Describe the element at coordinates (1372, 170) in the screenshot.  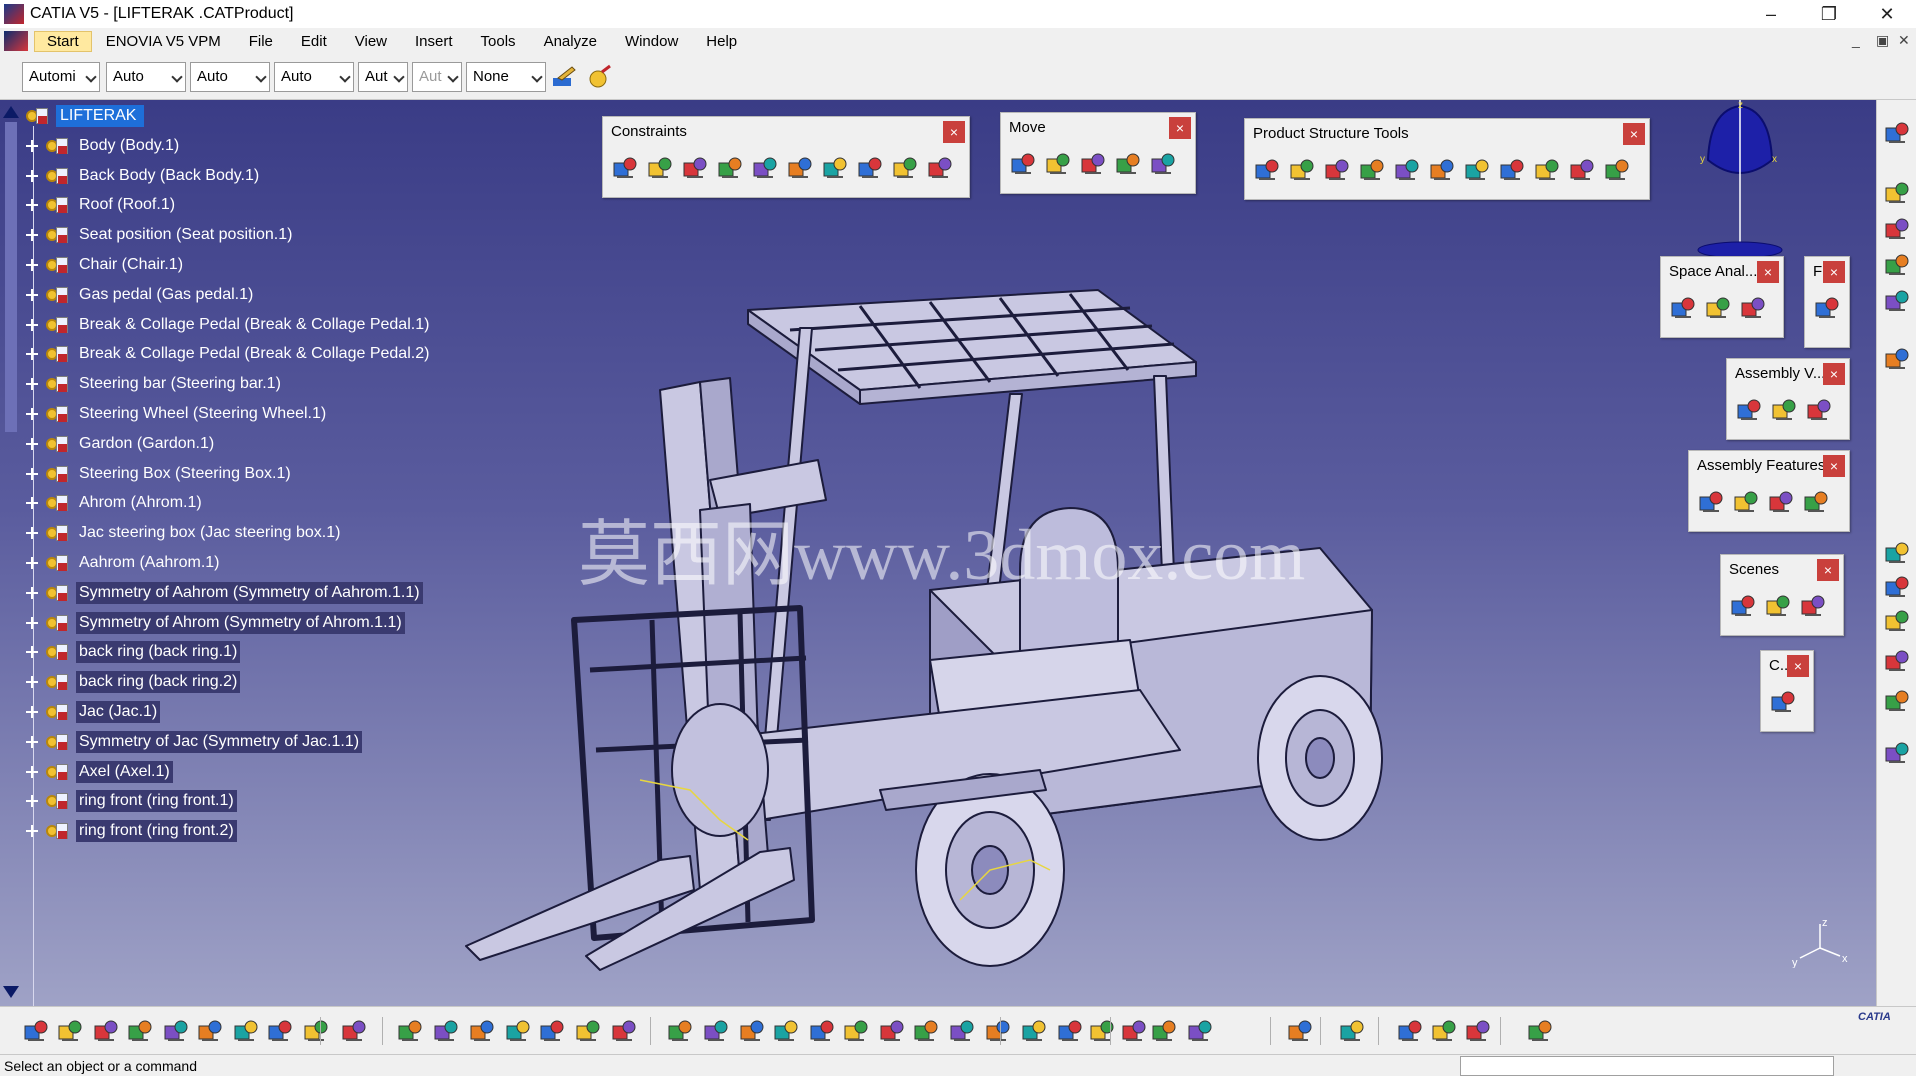
I see `new-part-icon` at that location.